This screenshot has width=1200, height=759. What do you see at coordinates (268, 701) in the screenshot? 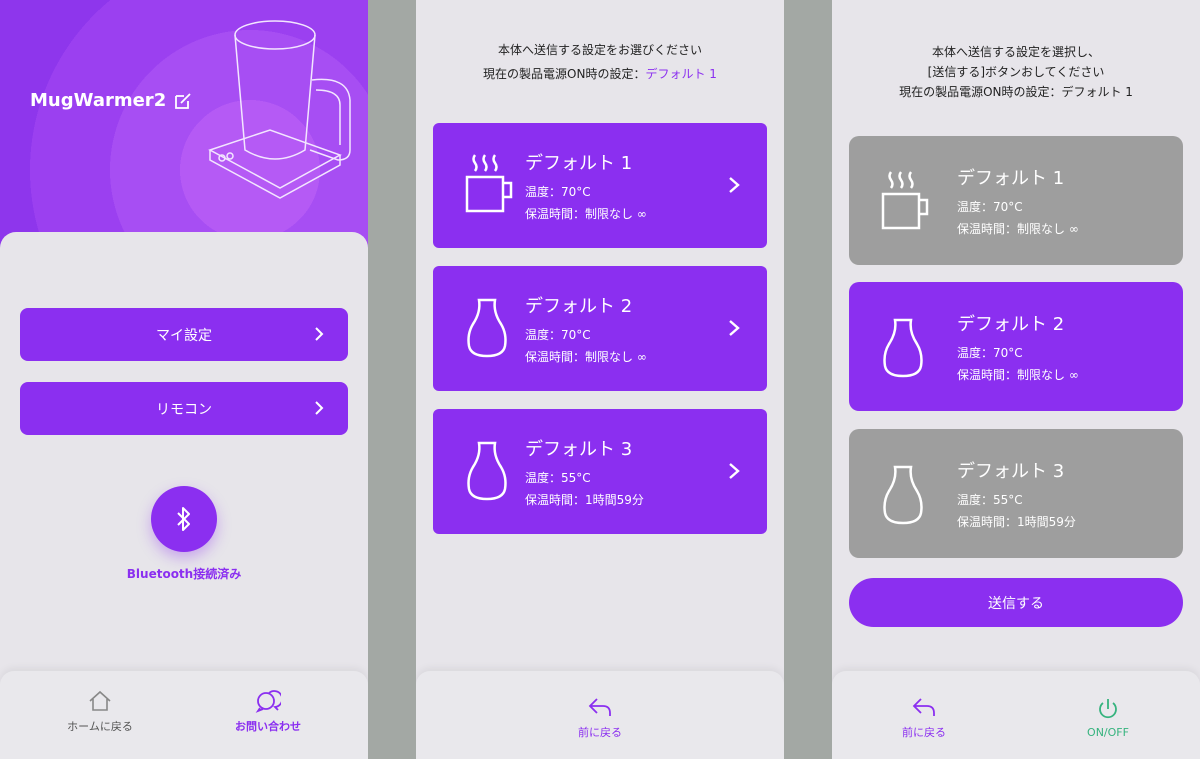
I see `chat-icon` at bounding box center [268, 701].